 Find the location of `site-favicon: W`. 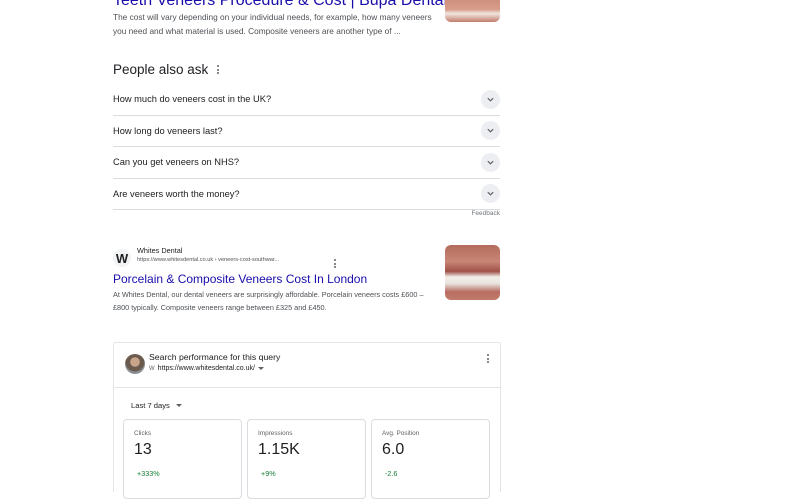

site-favicon: W is located at coordinates (122, 258).